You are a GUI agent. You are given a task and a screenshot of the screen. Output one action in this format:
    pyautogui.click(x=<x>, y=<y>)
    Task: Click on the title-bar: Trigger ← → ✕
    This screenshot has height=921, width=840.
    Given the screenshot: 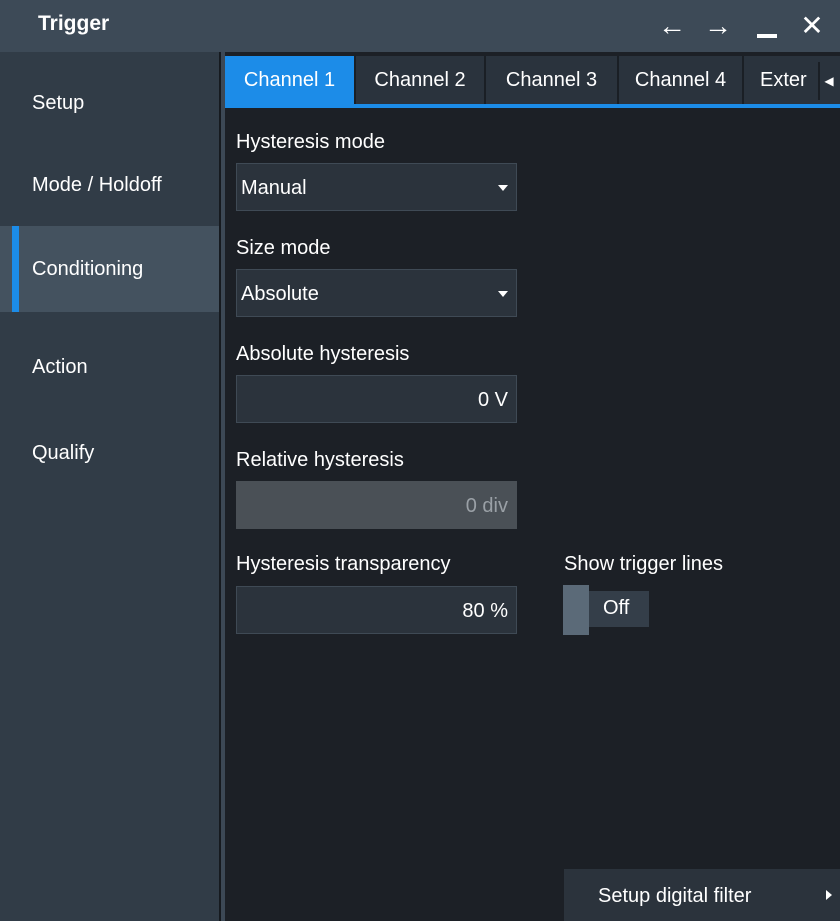 What is the action you would take?
    pyautogui.click(x=420, y=26)
    